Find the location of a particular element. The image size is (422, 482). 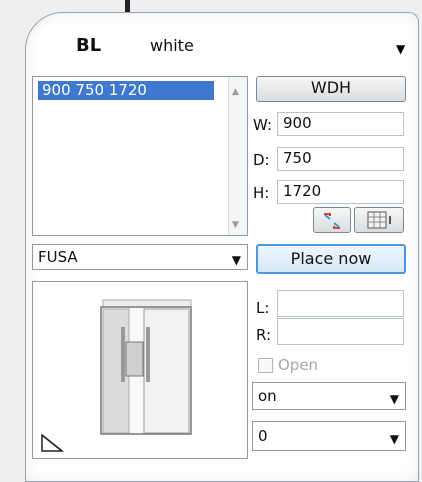

list-item: 900 750 1720 is located at coordinates (126, 90).